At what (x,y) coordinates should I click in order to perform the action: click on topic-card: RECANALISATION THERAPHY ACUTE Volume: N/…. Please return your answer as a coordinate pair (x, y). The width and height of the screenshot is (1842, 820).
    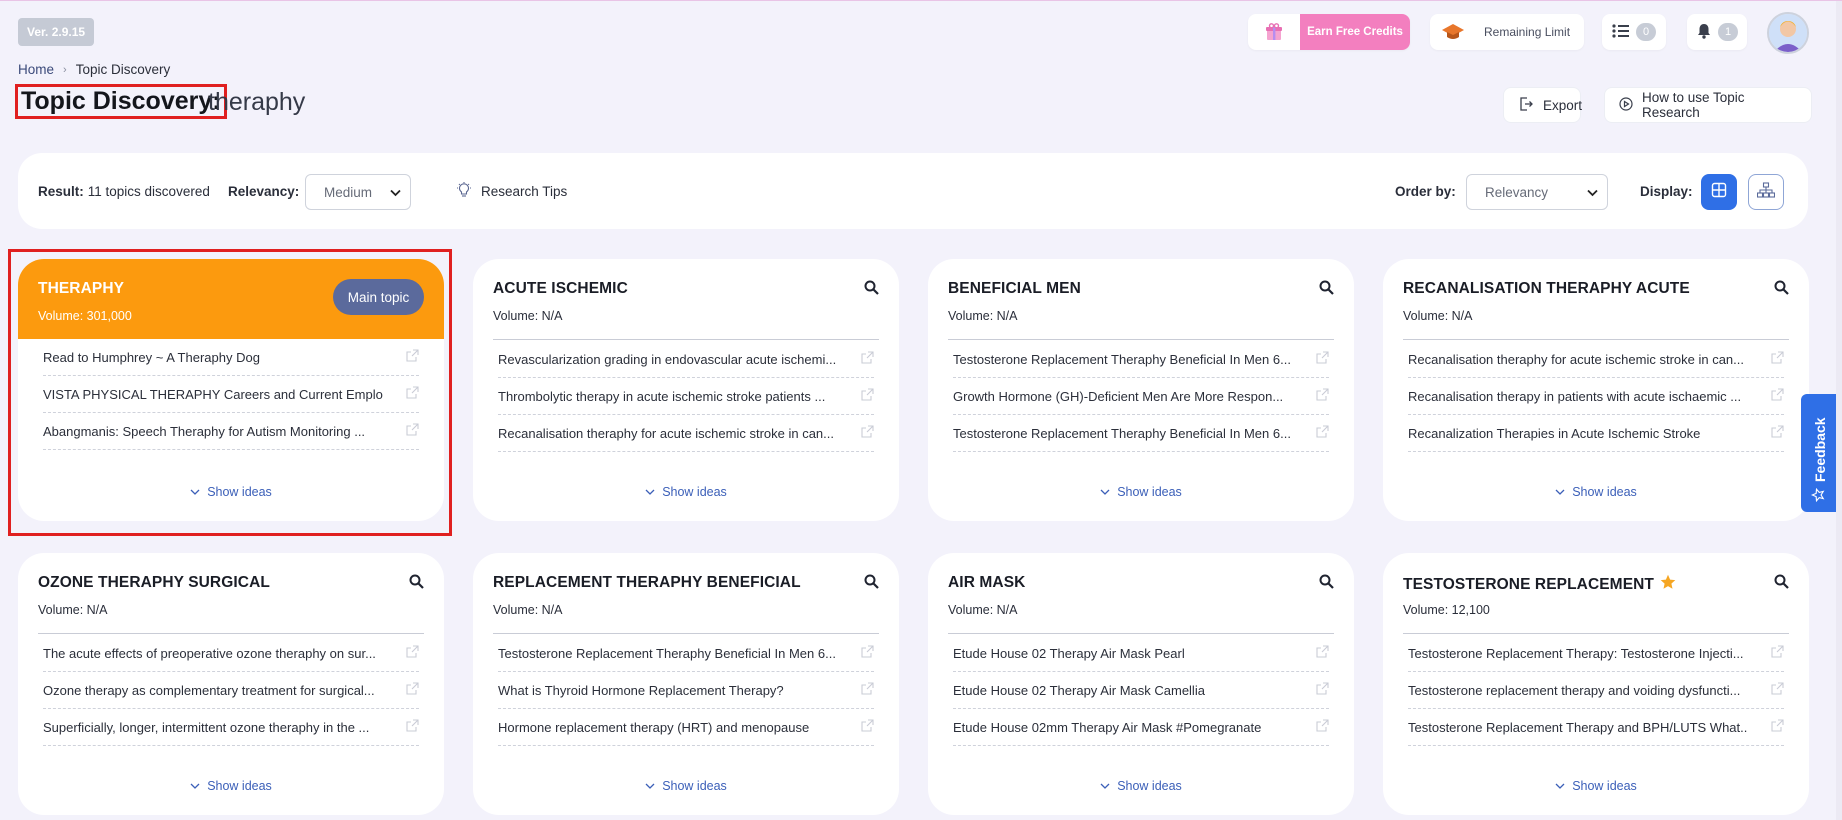
    Looking at the image, I should click on (1596, 390).